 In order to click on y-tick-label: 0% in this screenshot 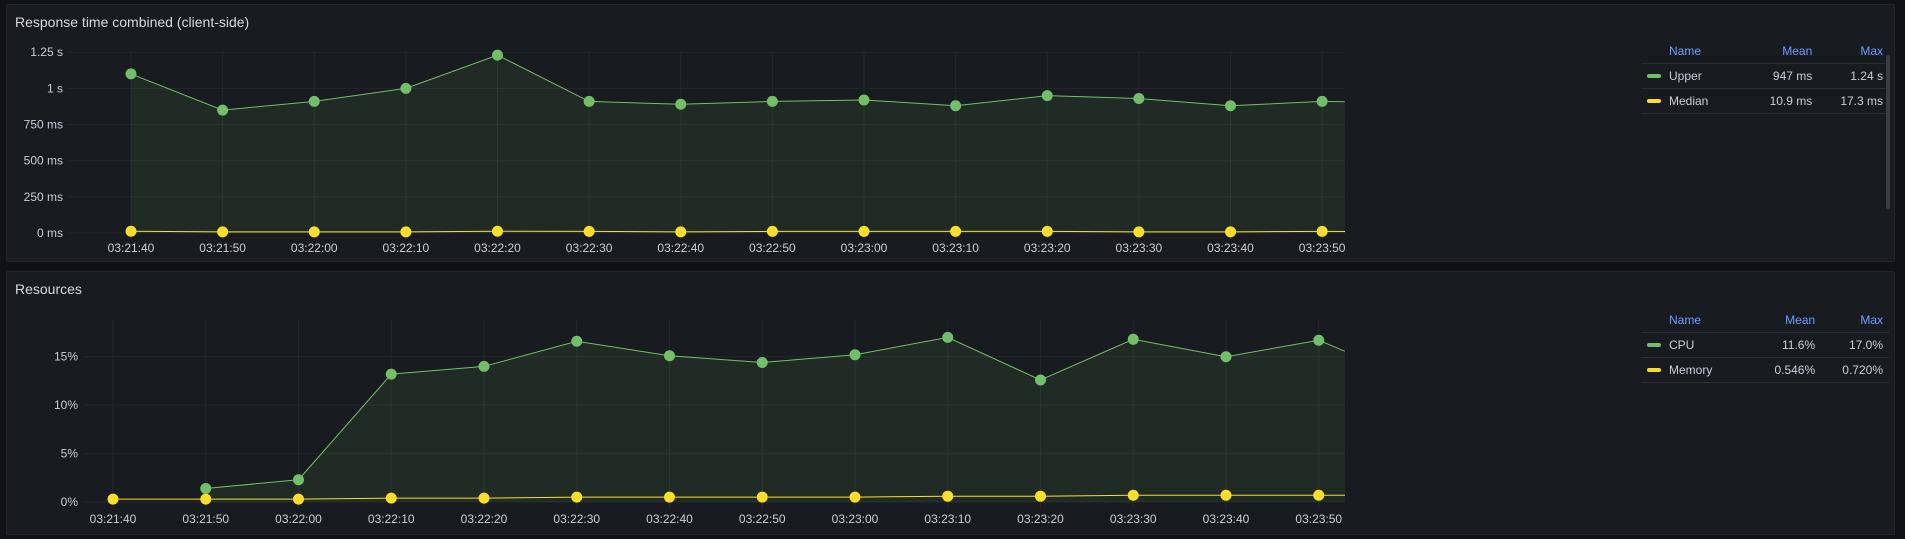, I will do `click(70, 502)`.